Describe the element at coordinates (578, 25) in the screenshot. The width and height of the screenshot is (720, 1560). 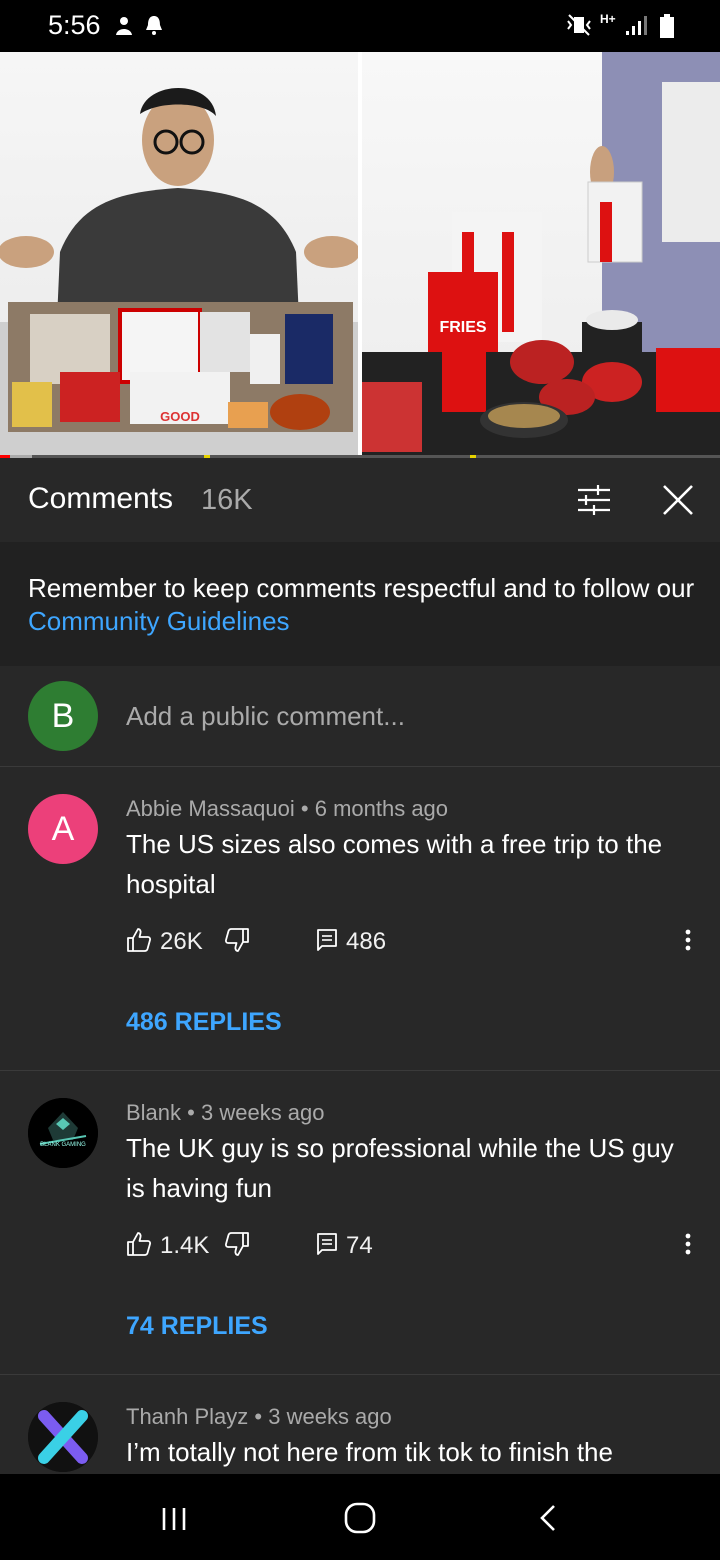
I see `vibrate-mute-icon` at that location.